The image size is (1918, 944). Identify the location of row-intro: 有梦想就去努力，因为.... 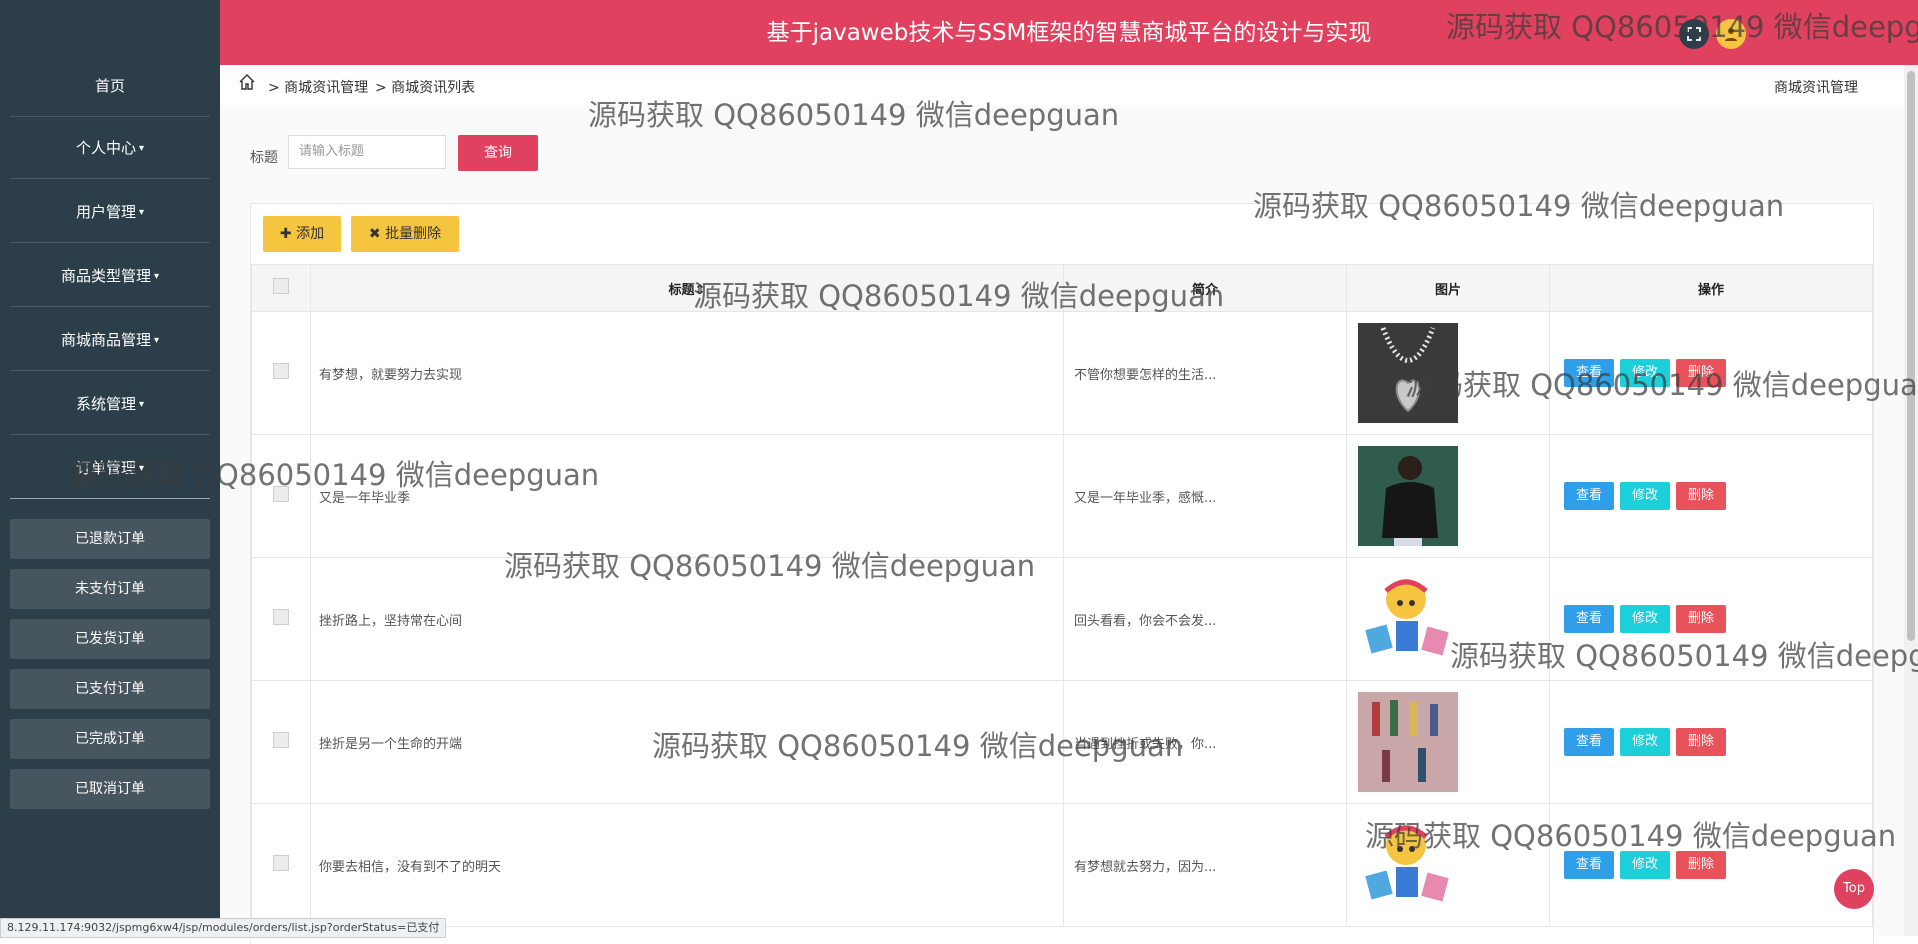
(1205, 865).